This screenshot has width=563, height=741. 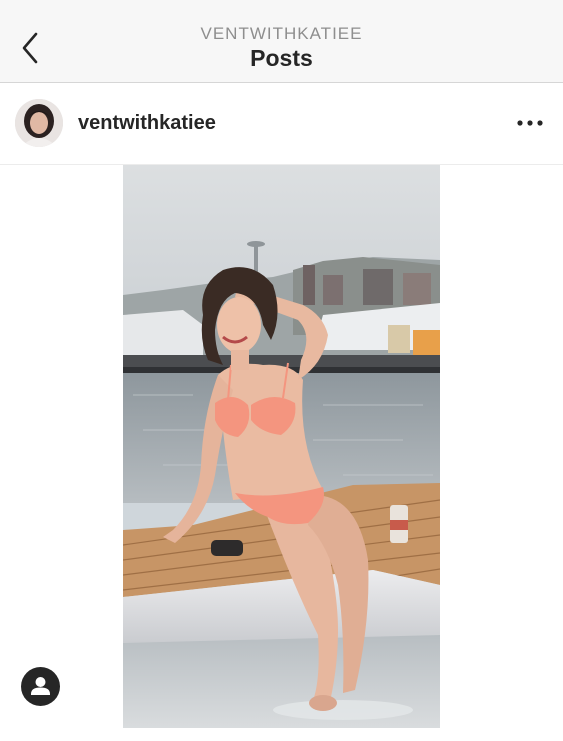 I want to click on page-title: Posts, so click(x=281, y=58).